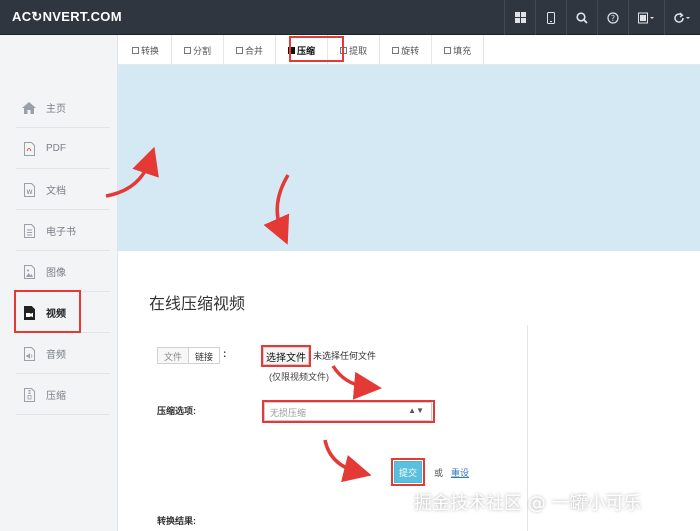  I want to click on tab-merge: 合并, so click(250, 50).